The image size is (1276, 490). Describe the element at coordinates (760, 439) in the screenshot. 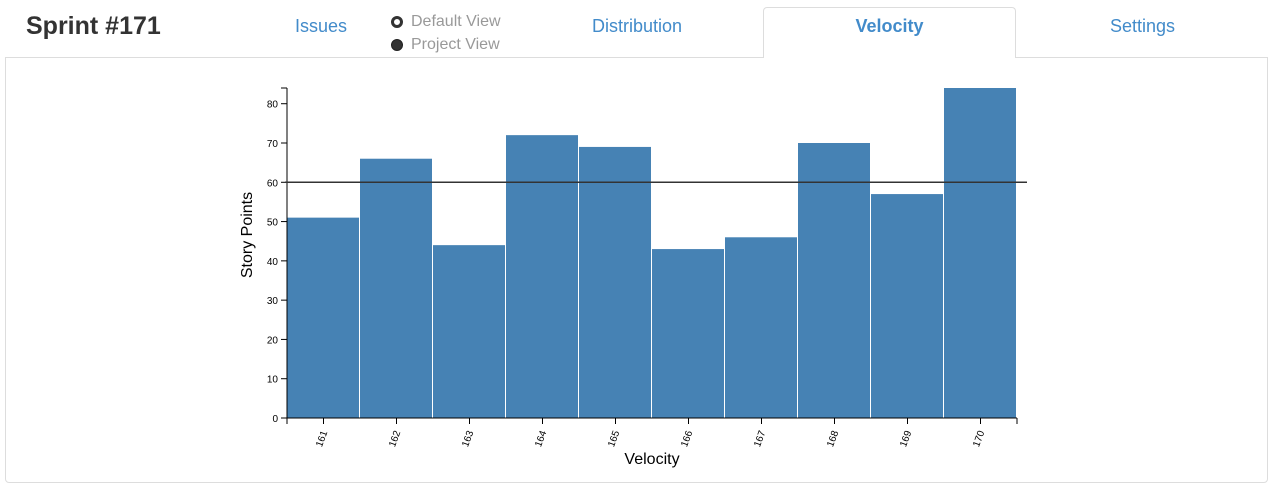

I see `x-tick-label: 167` at that location.